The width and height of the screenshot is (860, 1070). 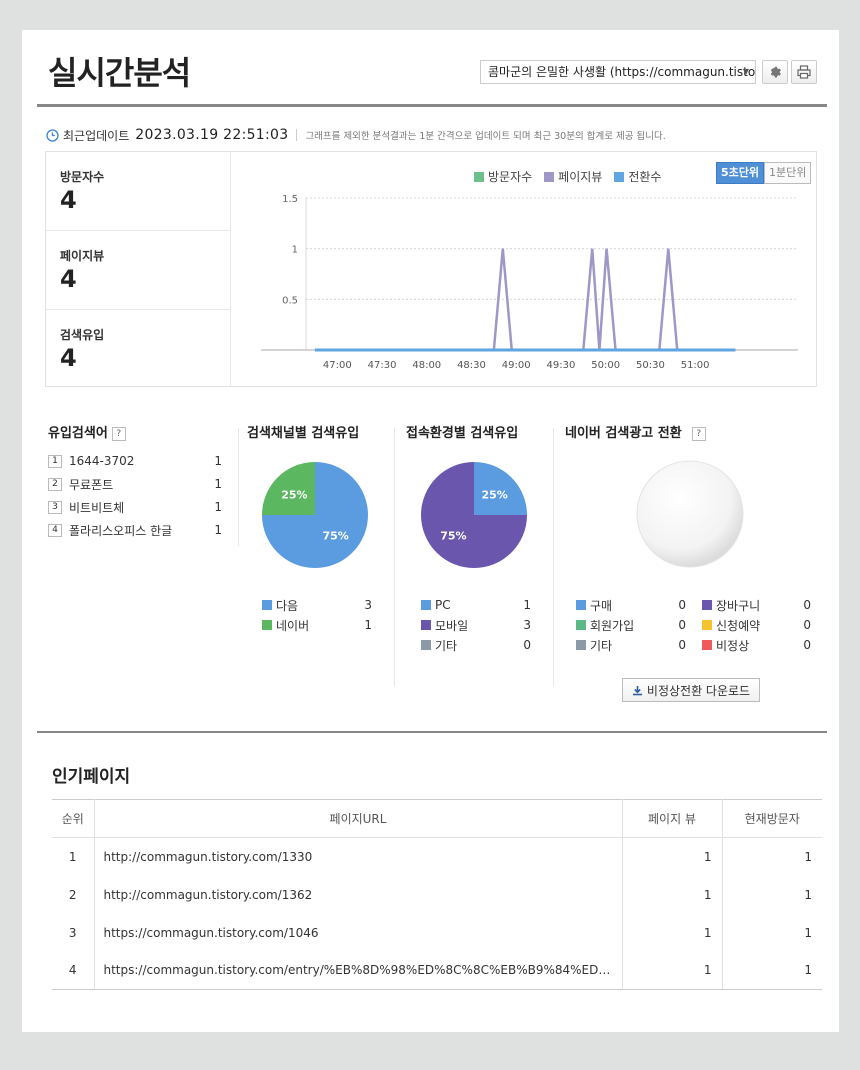 What do you see at coordinates (733, 645) in the screenshot?
I see `legend-name: 비정상` at bounding box center [733, 645].